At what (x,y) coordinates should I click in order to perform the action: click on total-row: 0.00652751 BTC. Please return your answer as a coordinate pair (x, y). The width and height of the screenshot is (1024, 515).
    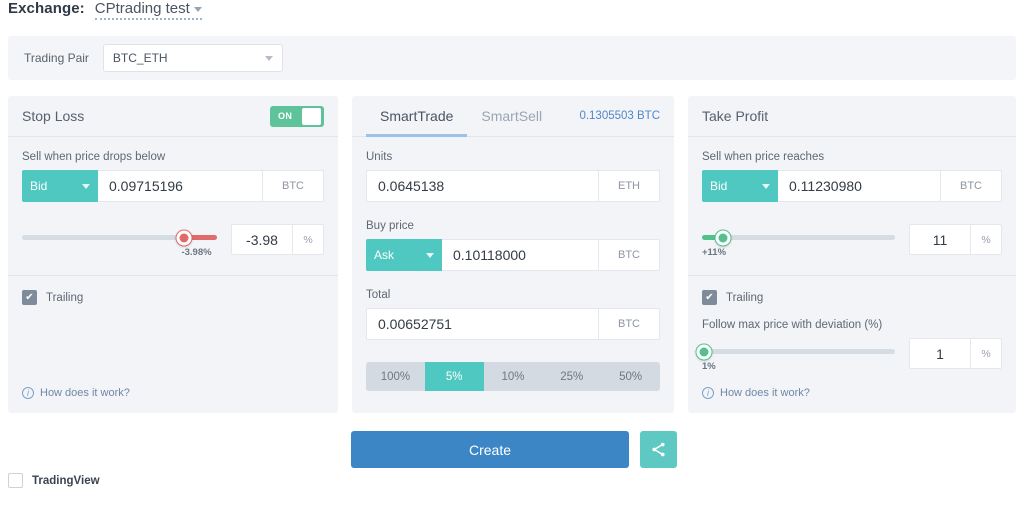
    Looking at the image, I should click on (513, 324).